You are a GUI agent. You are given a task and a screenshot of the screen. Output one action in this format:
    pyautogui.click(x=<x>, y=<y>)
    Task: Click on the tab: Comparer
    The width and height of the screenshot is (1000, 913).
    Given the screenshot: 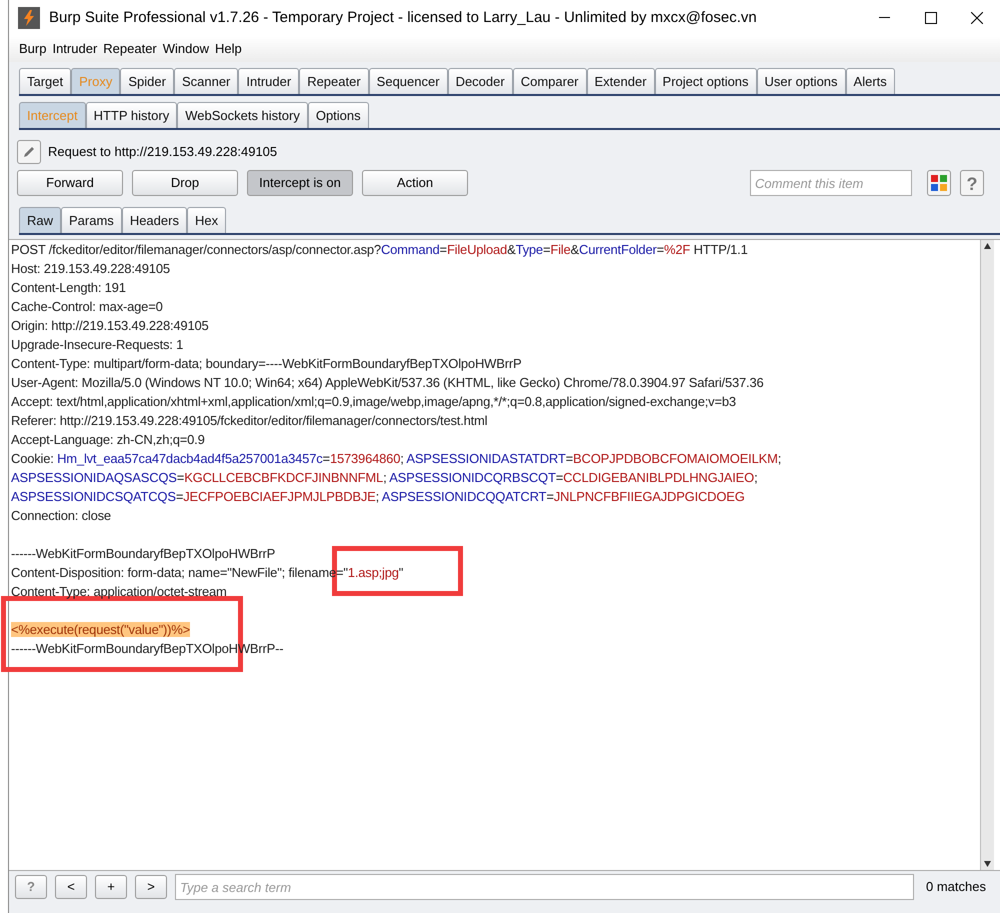 What is the action you would take?
    pyautogui.click(x=549, y=81)
    